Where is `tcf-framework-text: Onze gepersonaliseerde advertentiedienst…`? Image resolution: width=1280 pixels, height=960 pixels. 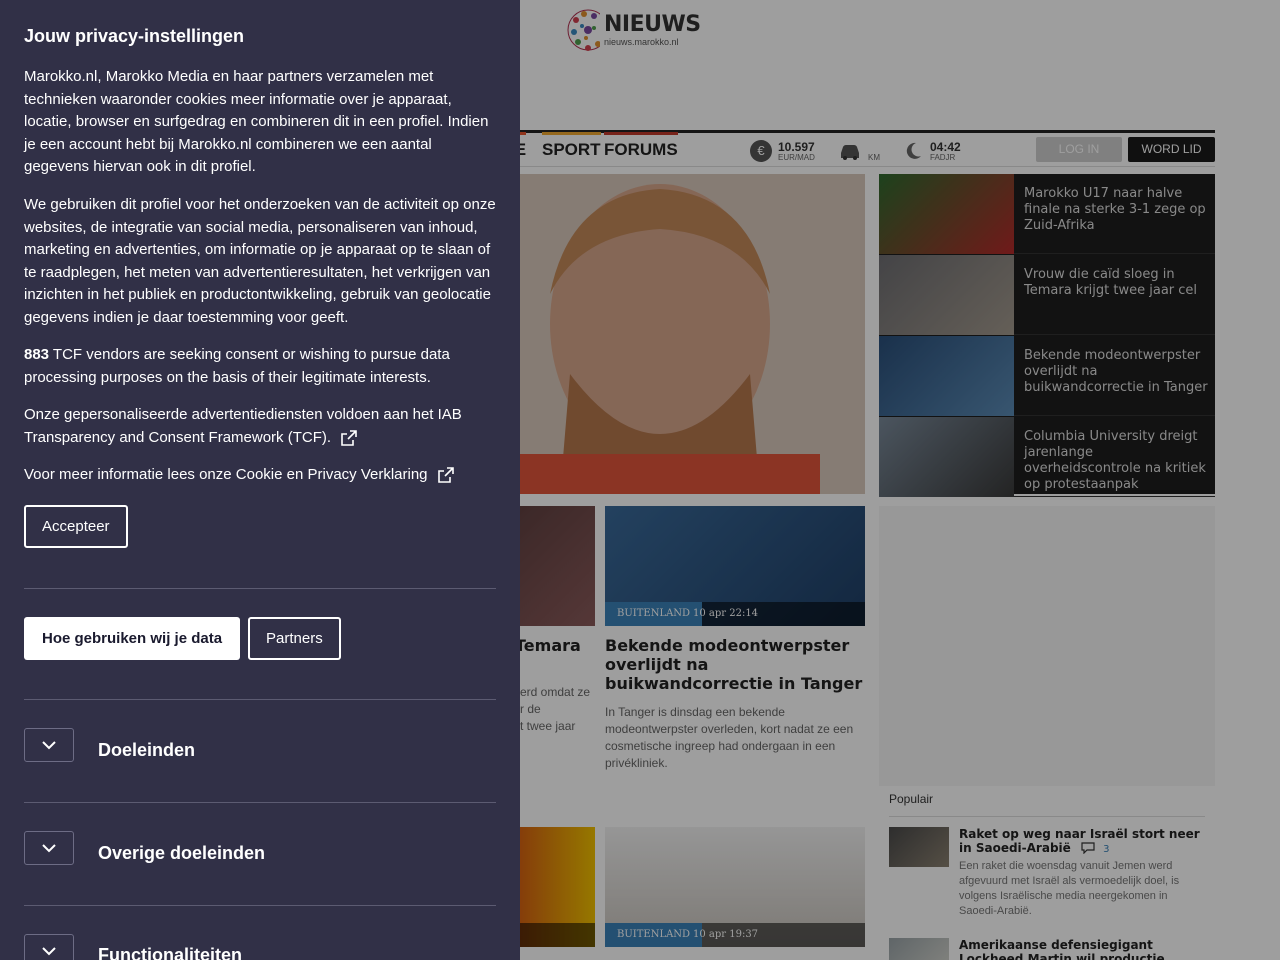
tcf-framework-text: Onze gepersonaliseerde advertentiedienst… is located at coordinates (260, 426).